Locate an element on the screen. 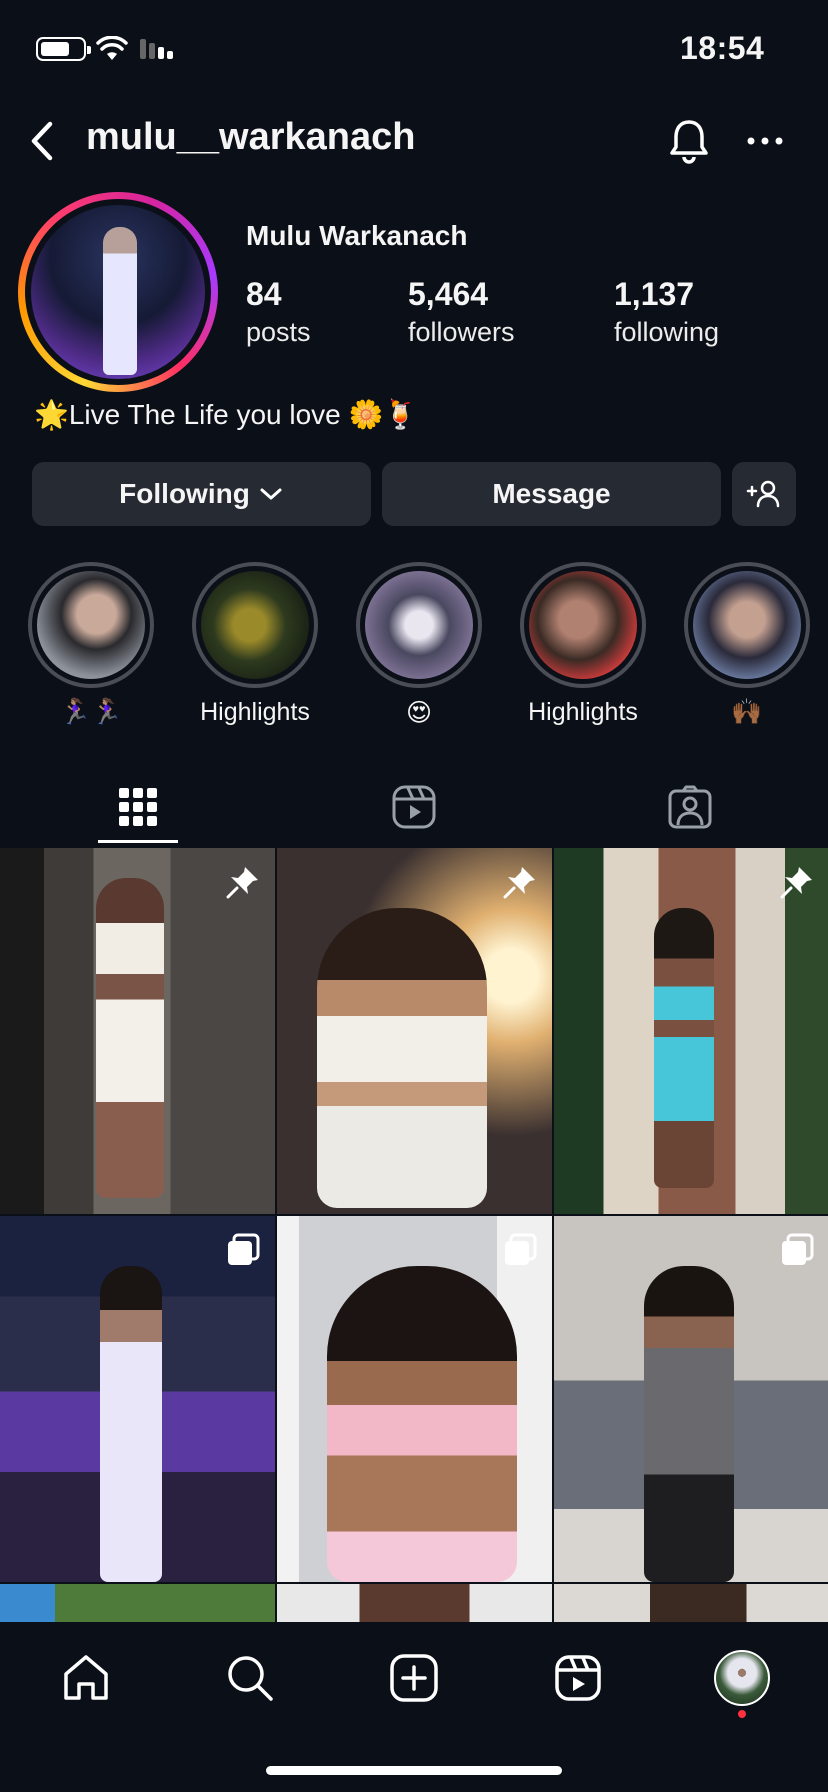 This screenshot has width=828, height=1792. message-button-label: Message is located at coordinates (551, 493).